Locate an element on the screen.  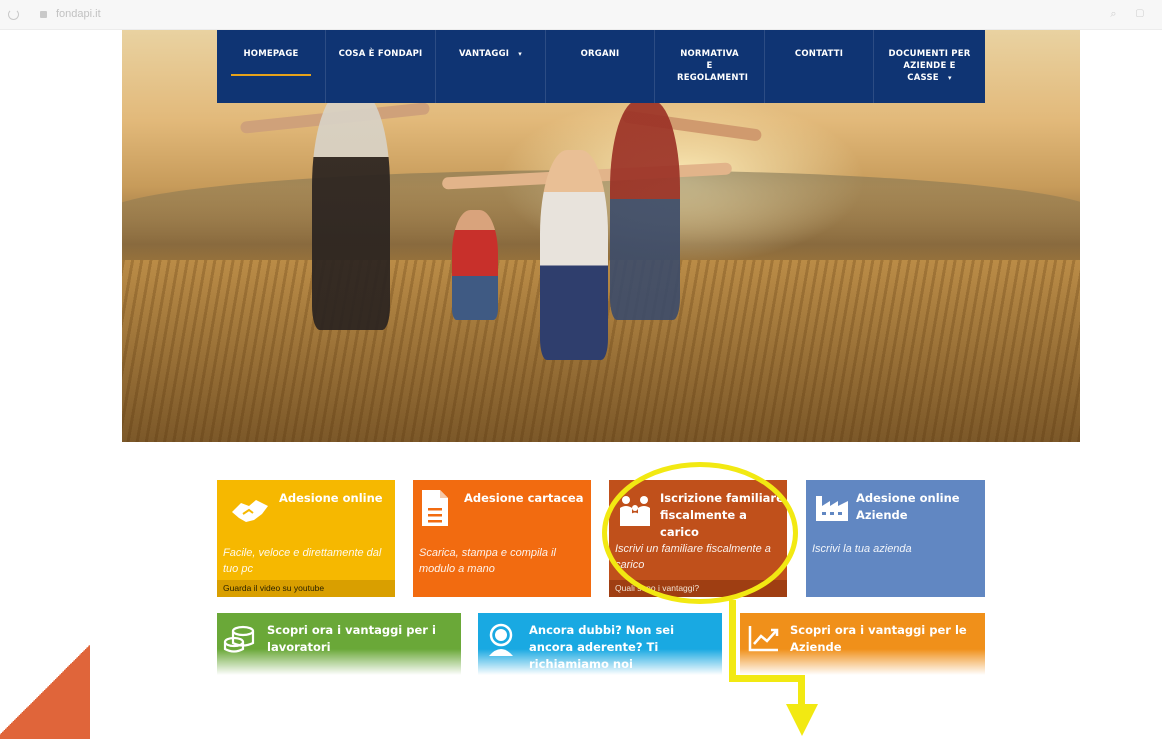
nav-item-normativa: NORMATIVA E REGOLAMENTI is located at coordinates (710, 66).